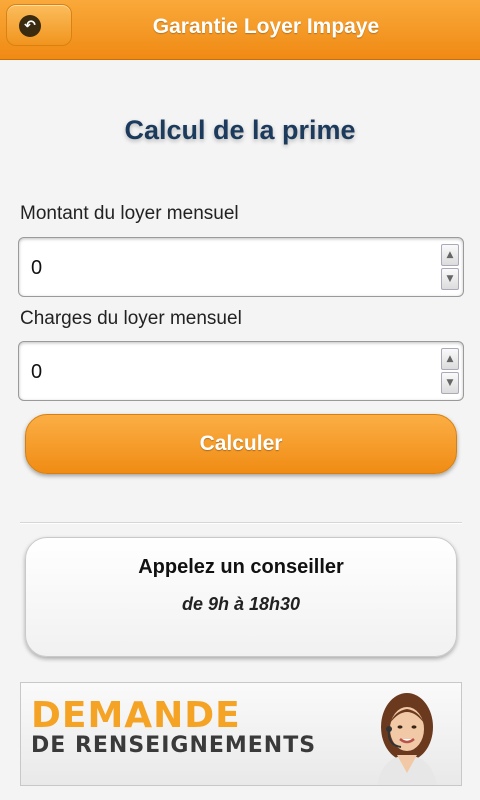  Describe the element at coordinates (37, 372) in the screenshot. I see `charges-value: 0` at that location.